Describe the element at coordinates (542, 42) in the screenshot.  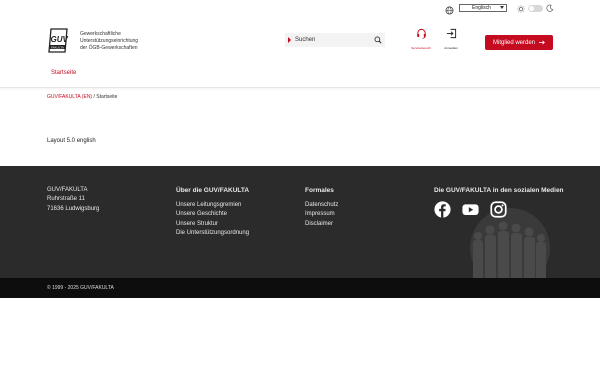
I see `arrow-right-icon` at that location.